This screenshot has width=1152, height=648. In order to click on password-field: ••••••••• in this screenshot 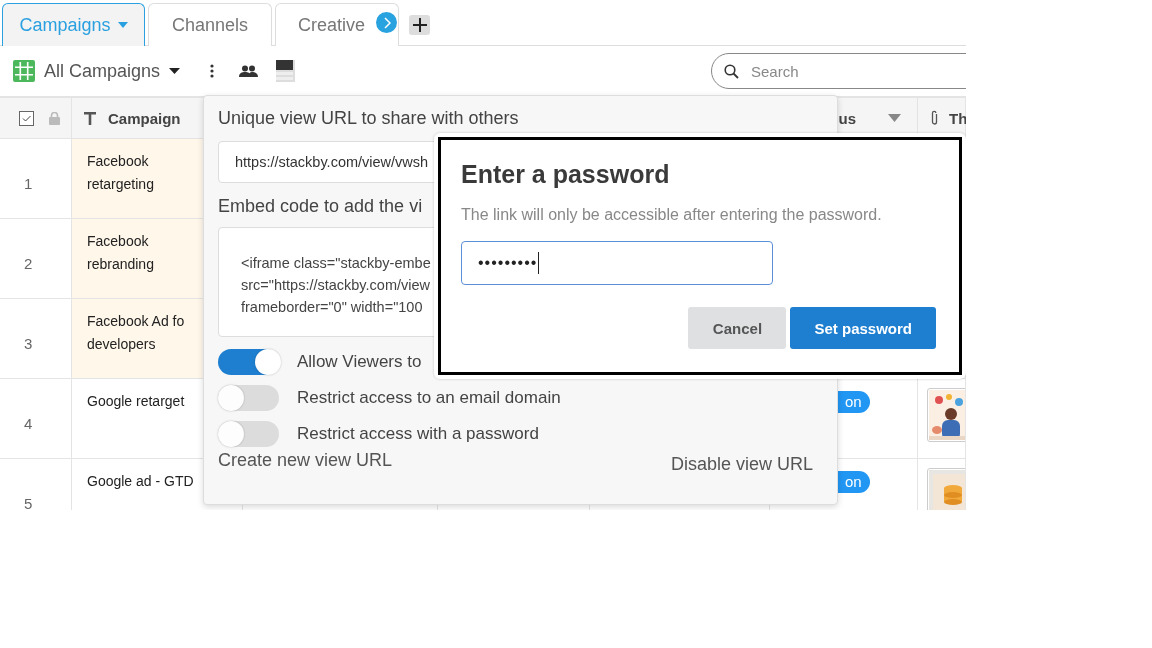, I will do `click(617, 263)`.